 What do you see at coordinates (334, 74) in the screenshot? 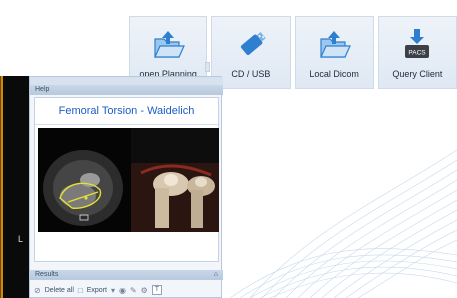
I see `tile-label: Local Dicom` at bounding box center [334, 74].